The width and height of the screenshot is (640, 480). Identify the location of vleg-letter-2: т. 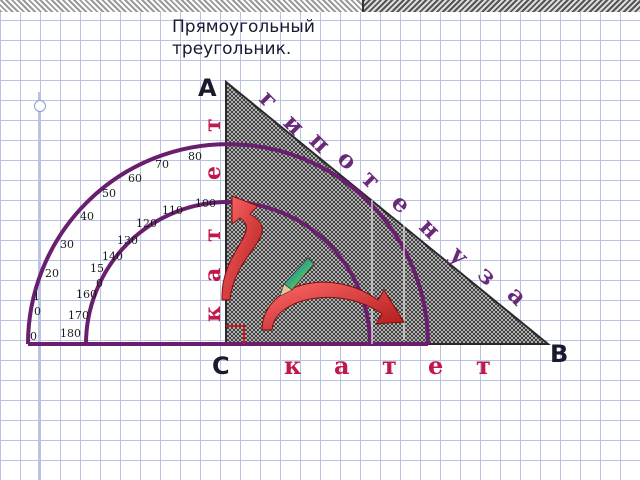
(213, 235).